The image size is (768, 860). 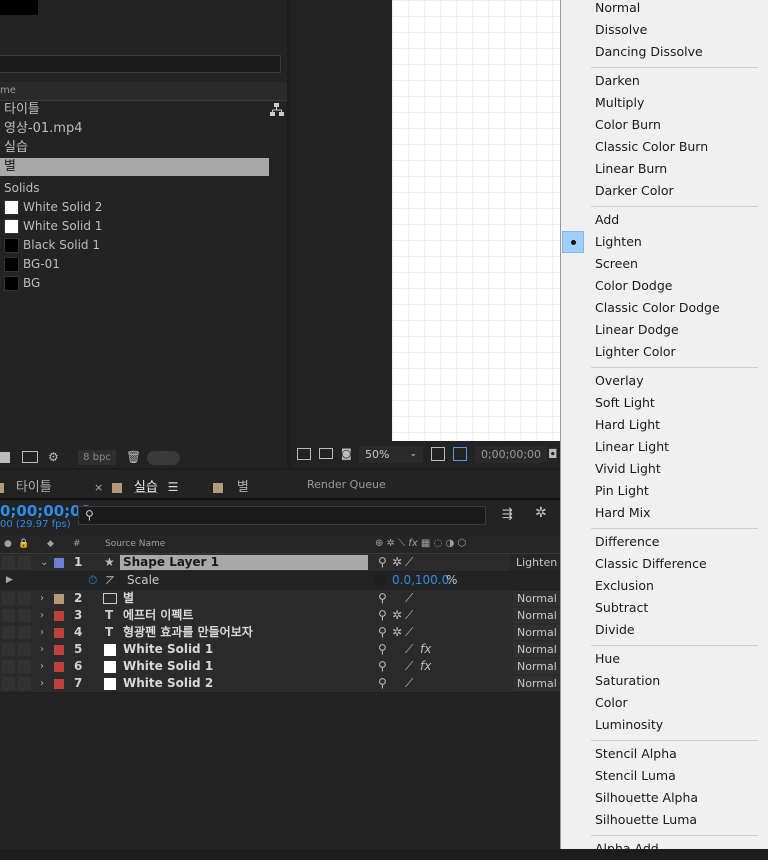 I want to click on layer-row: ⌄ 1 ★ Shape Layer 1 ⚲ ✲ ⟋ Lighten, so click(x=280, y=563).